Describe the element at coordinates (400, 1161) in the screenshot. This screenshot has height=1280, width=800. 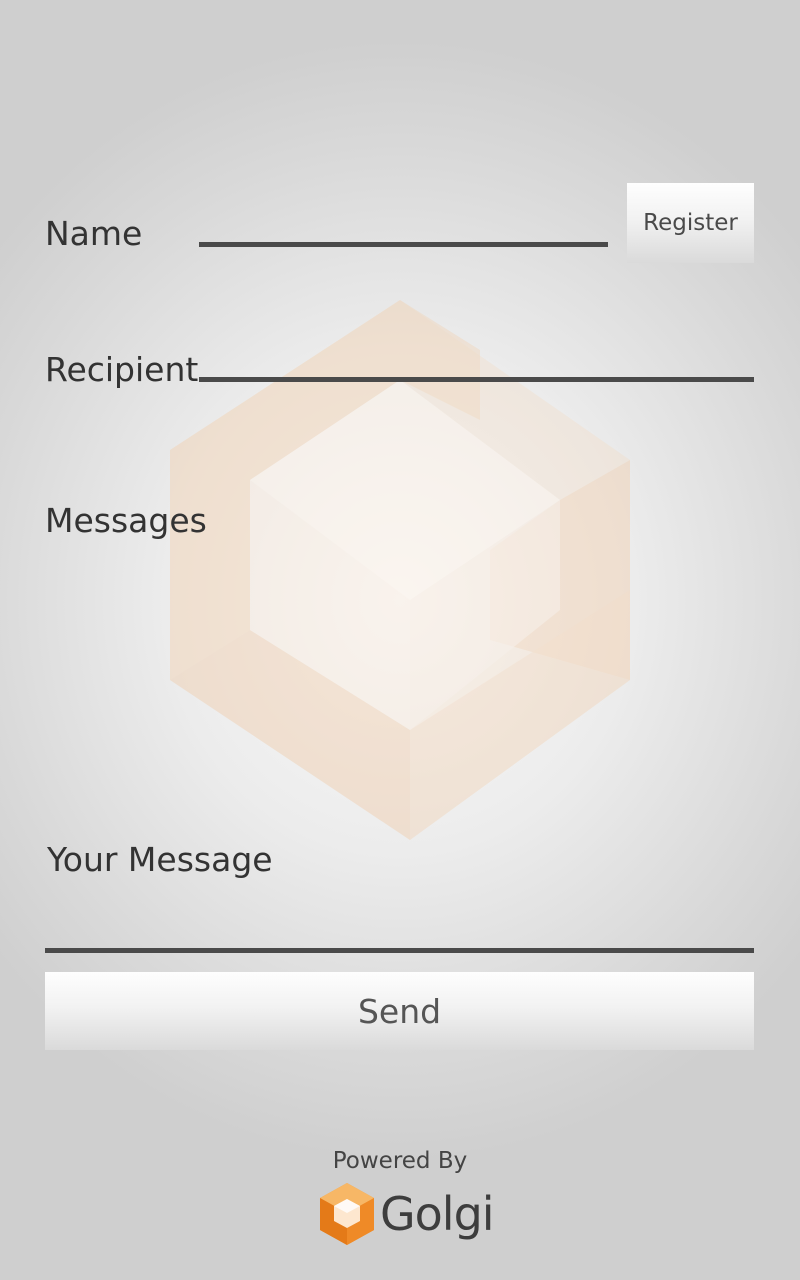
I see `powered-by-text: Powered By` at that location.